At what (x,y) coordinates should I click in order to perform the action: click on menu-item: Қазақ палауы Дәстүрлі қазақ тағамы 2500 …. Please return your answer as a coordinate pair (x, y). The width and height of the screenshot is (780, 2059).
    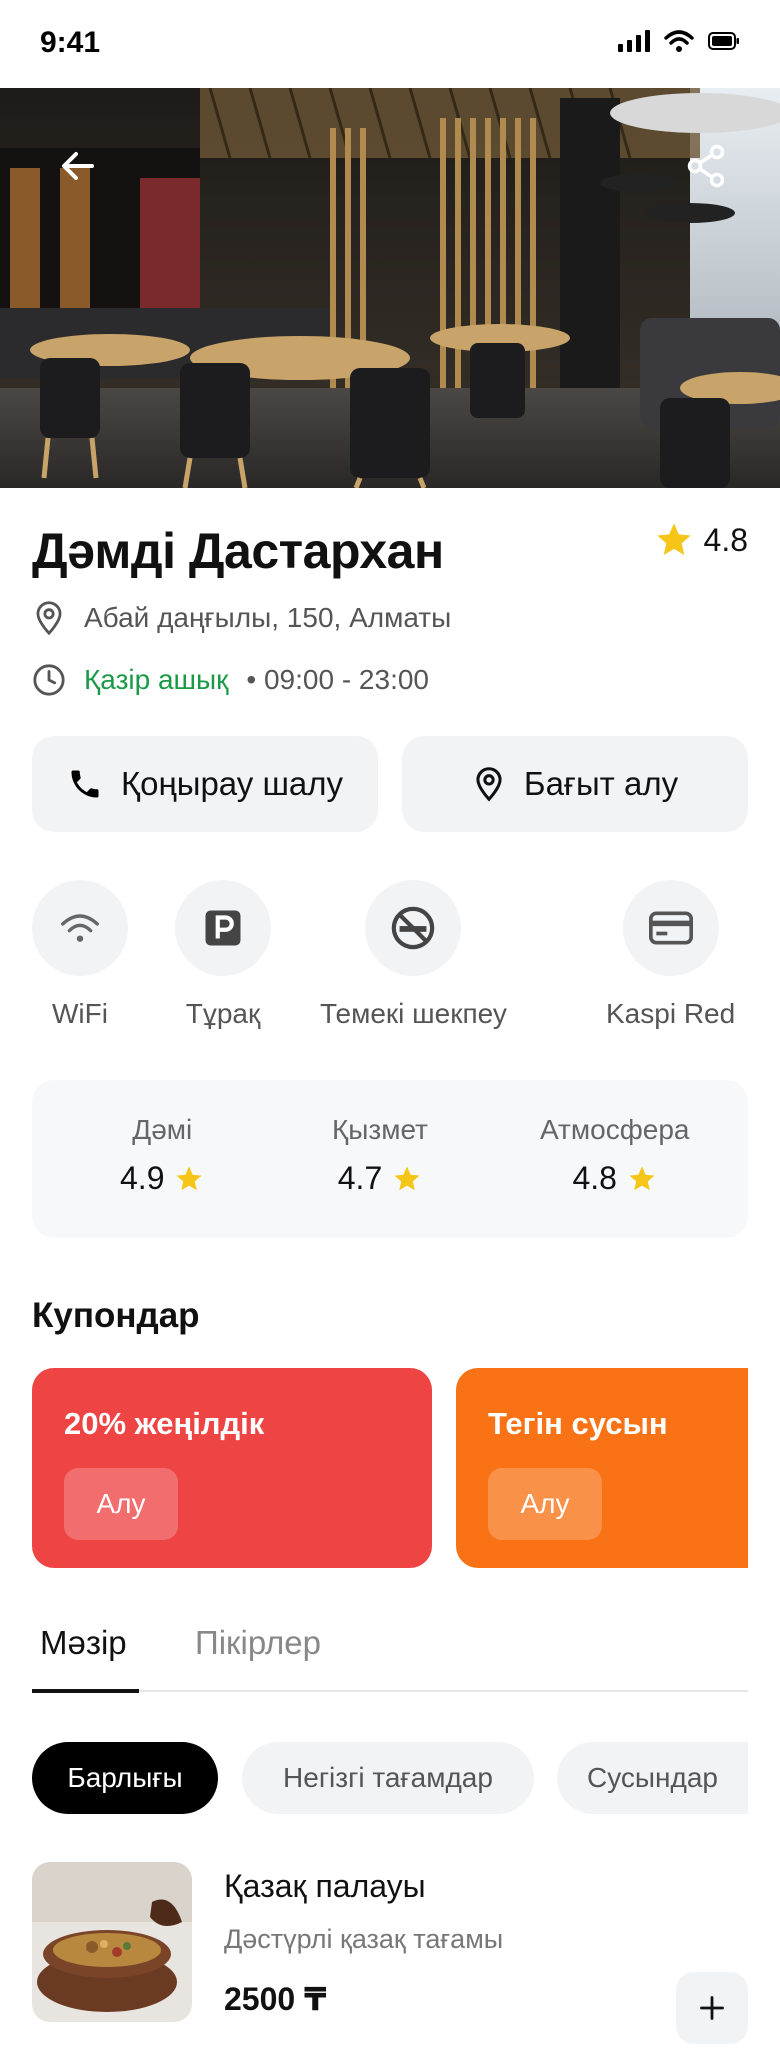
    Looking at the image, I should click on (390, 1953).